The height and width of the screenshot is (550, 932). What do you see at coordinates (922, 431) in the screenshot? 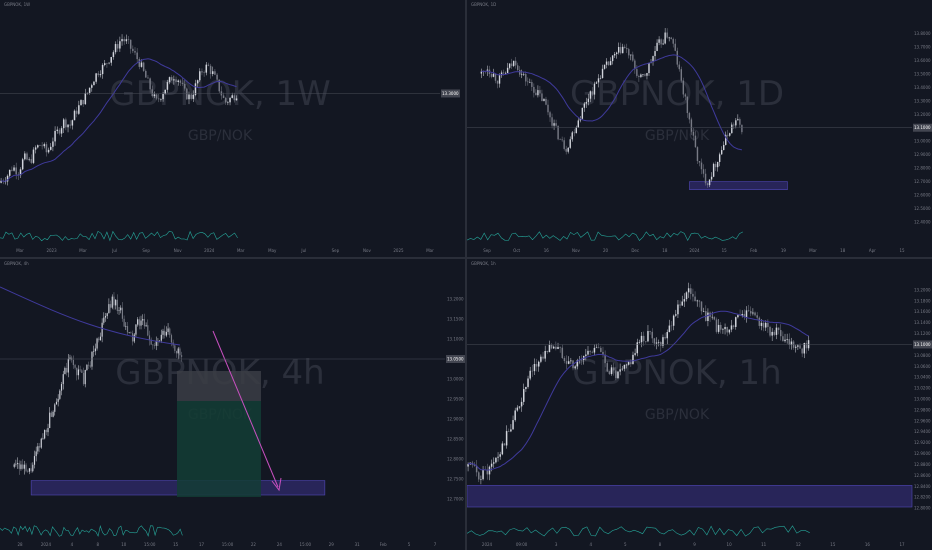
I see `y-tick-label: 12.9400` at bounding box center [922, 431].